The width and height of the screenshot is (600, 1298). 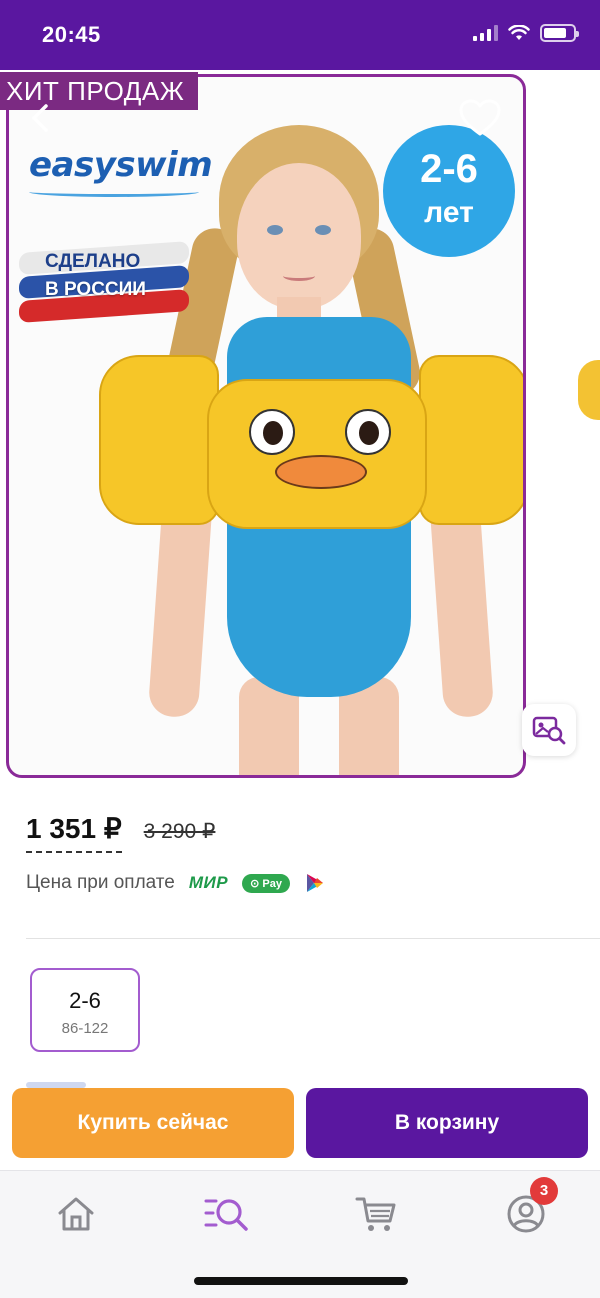 I want to click on share-icon, so click(x=558, y=116).